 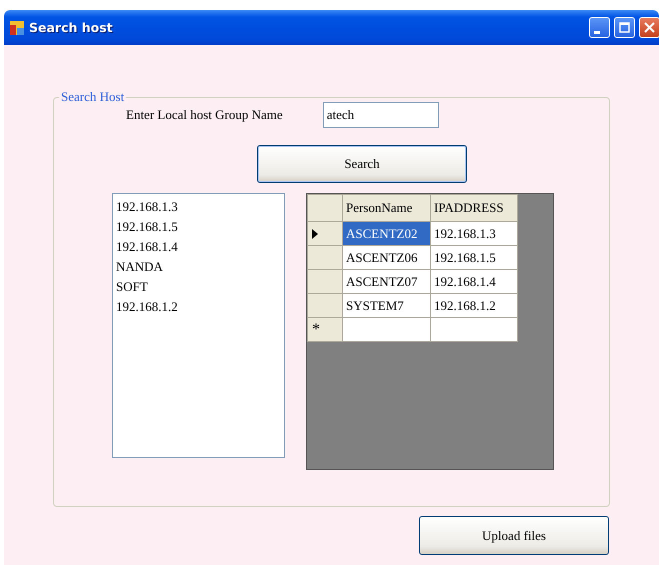 I want to click on table-cell: 192.168.1.5, so click(x=474, y=258).